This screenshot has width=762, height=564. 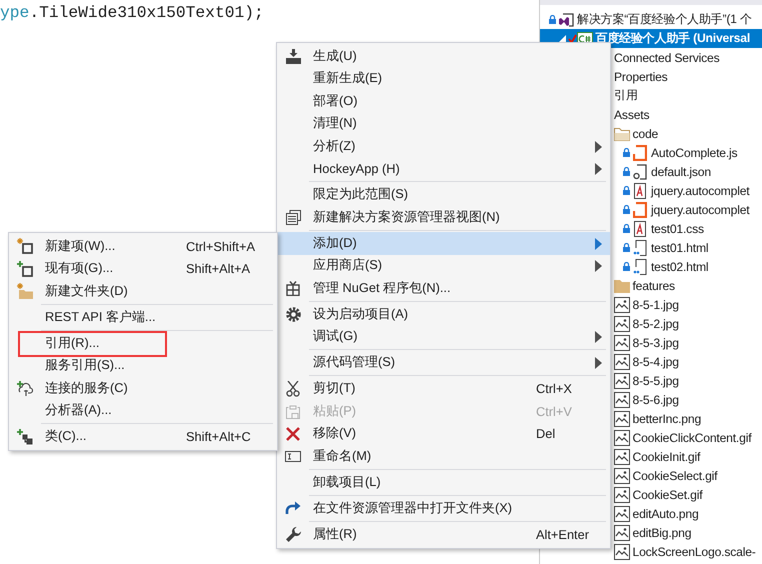 What do you see at coordinates (25, 291) in the screenshot?
I see `new-folder-icon` at bounding box center [25, 291].